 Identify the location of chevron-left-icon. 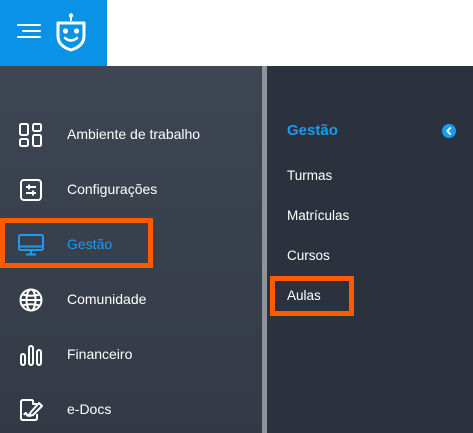
(449, 131).